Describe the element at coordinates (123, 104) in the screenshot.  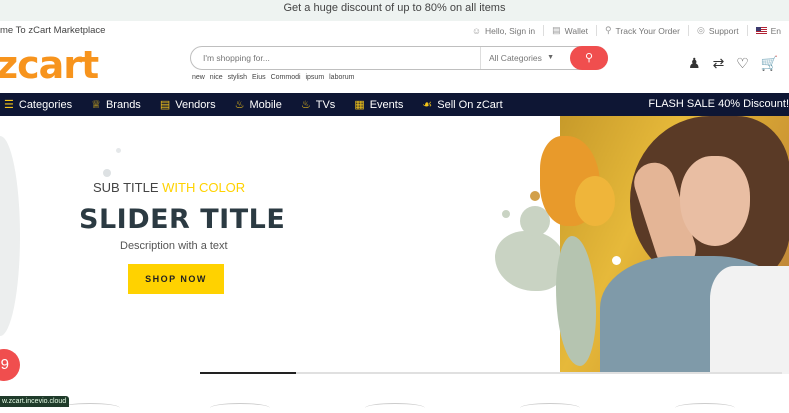
I see `nav-label: Brands` at that location.